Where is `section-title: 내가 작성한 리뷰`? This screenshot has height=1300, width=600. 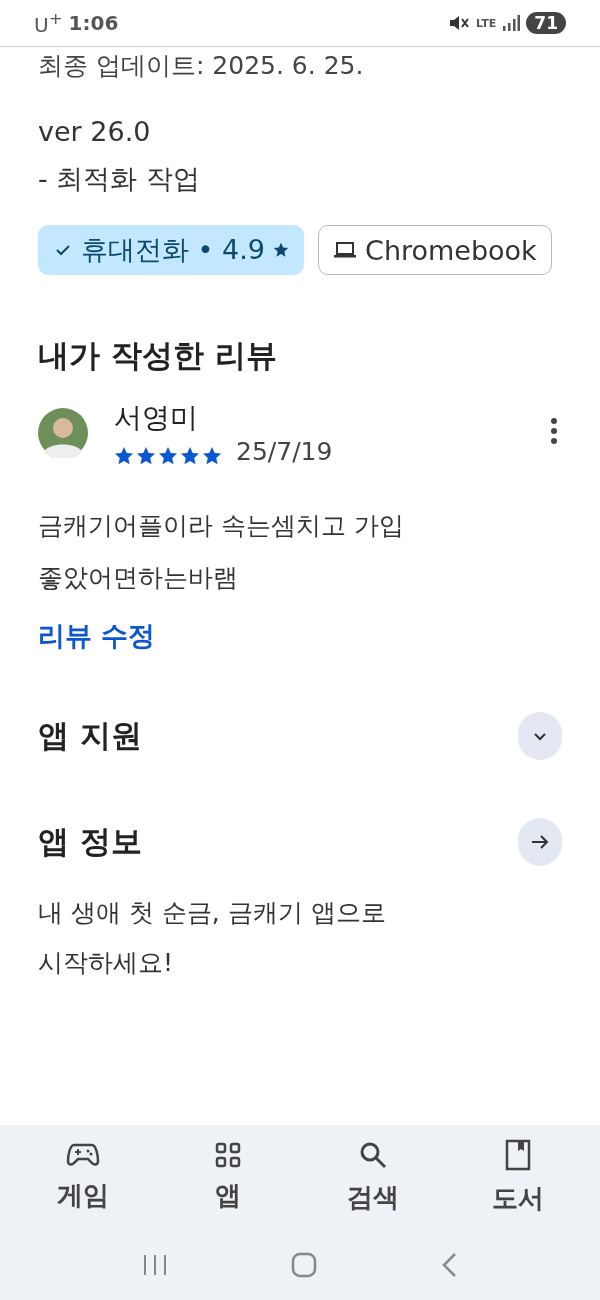
section-title: 내가 작성한 리뷰 is located at coordinates (158, 355).